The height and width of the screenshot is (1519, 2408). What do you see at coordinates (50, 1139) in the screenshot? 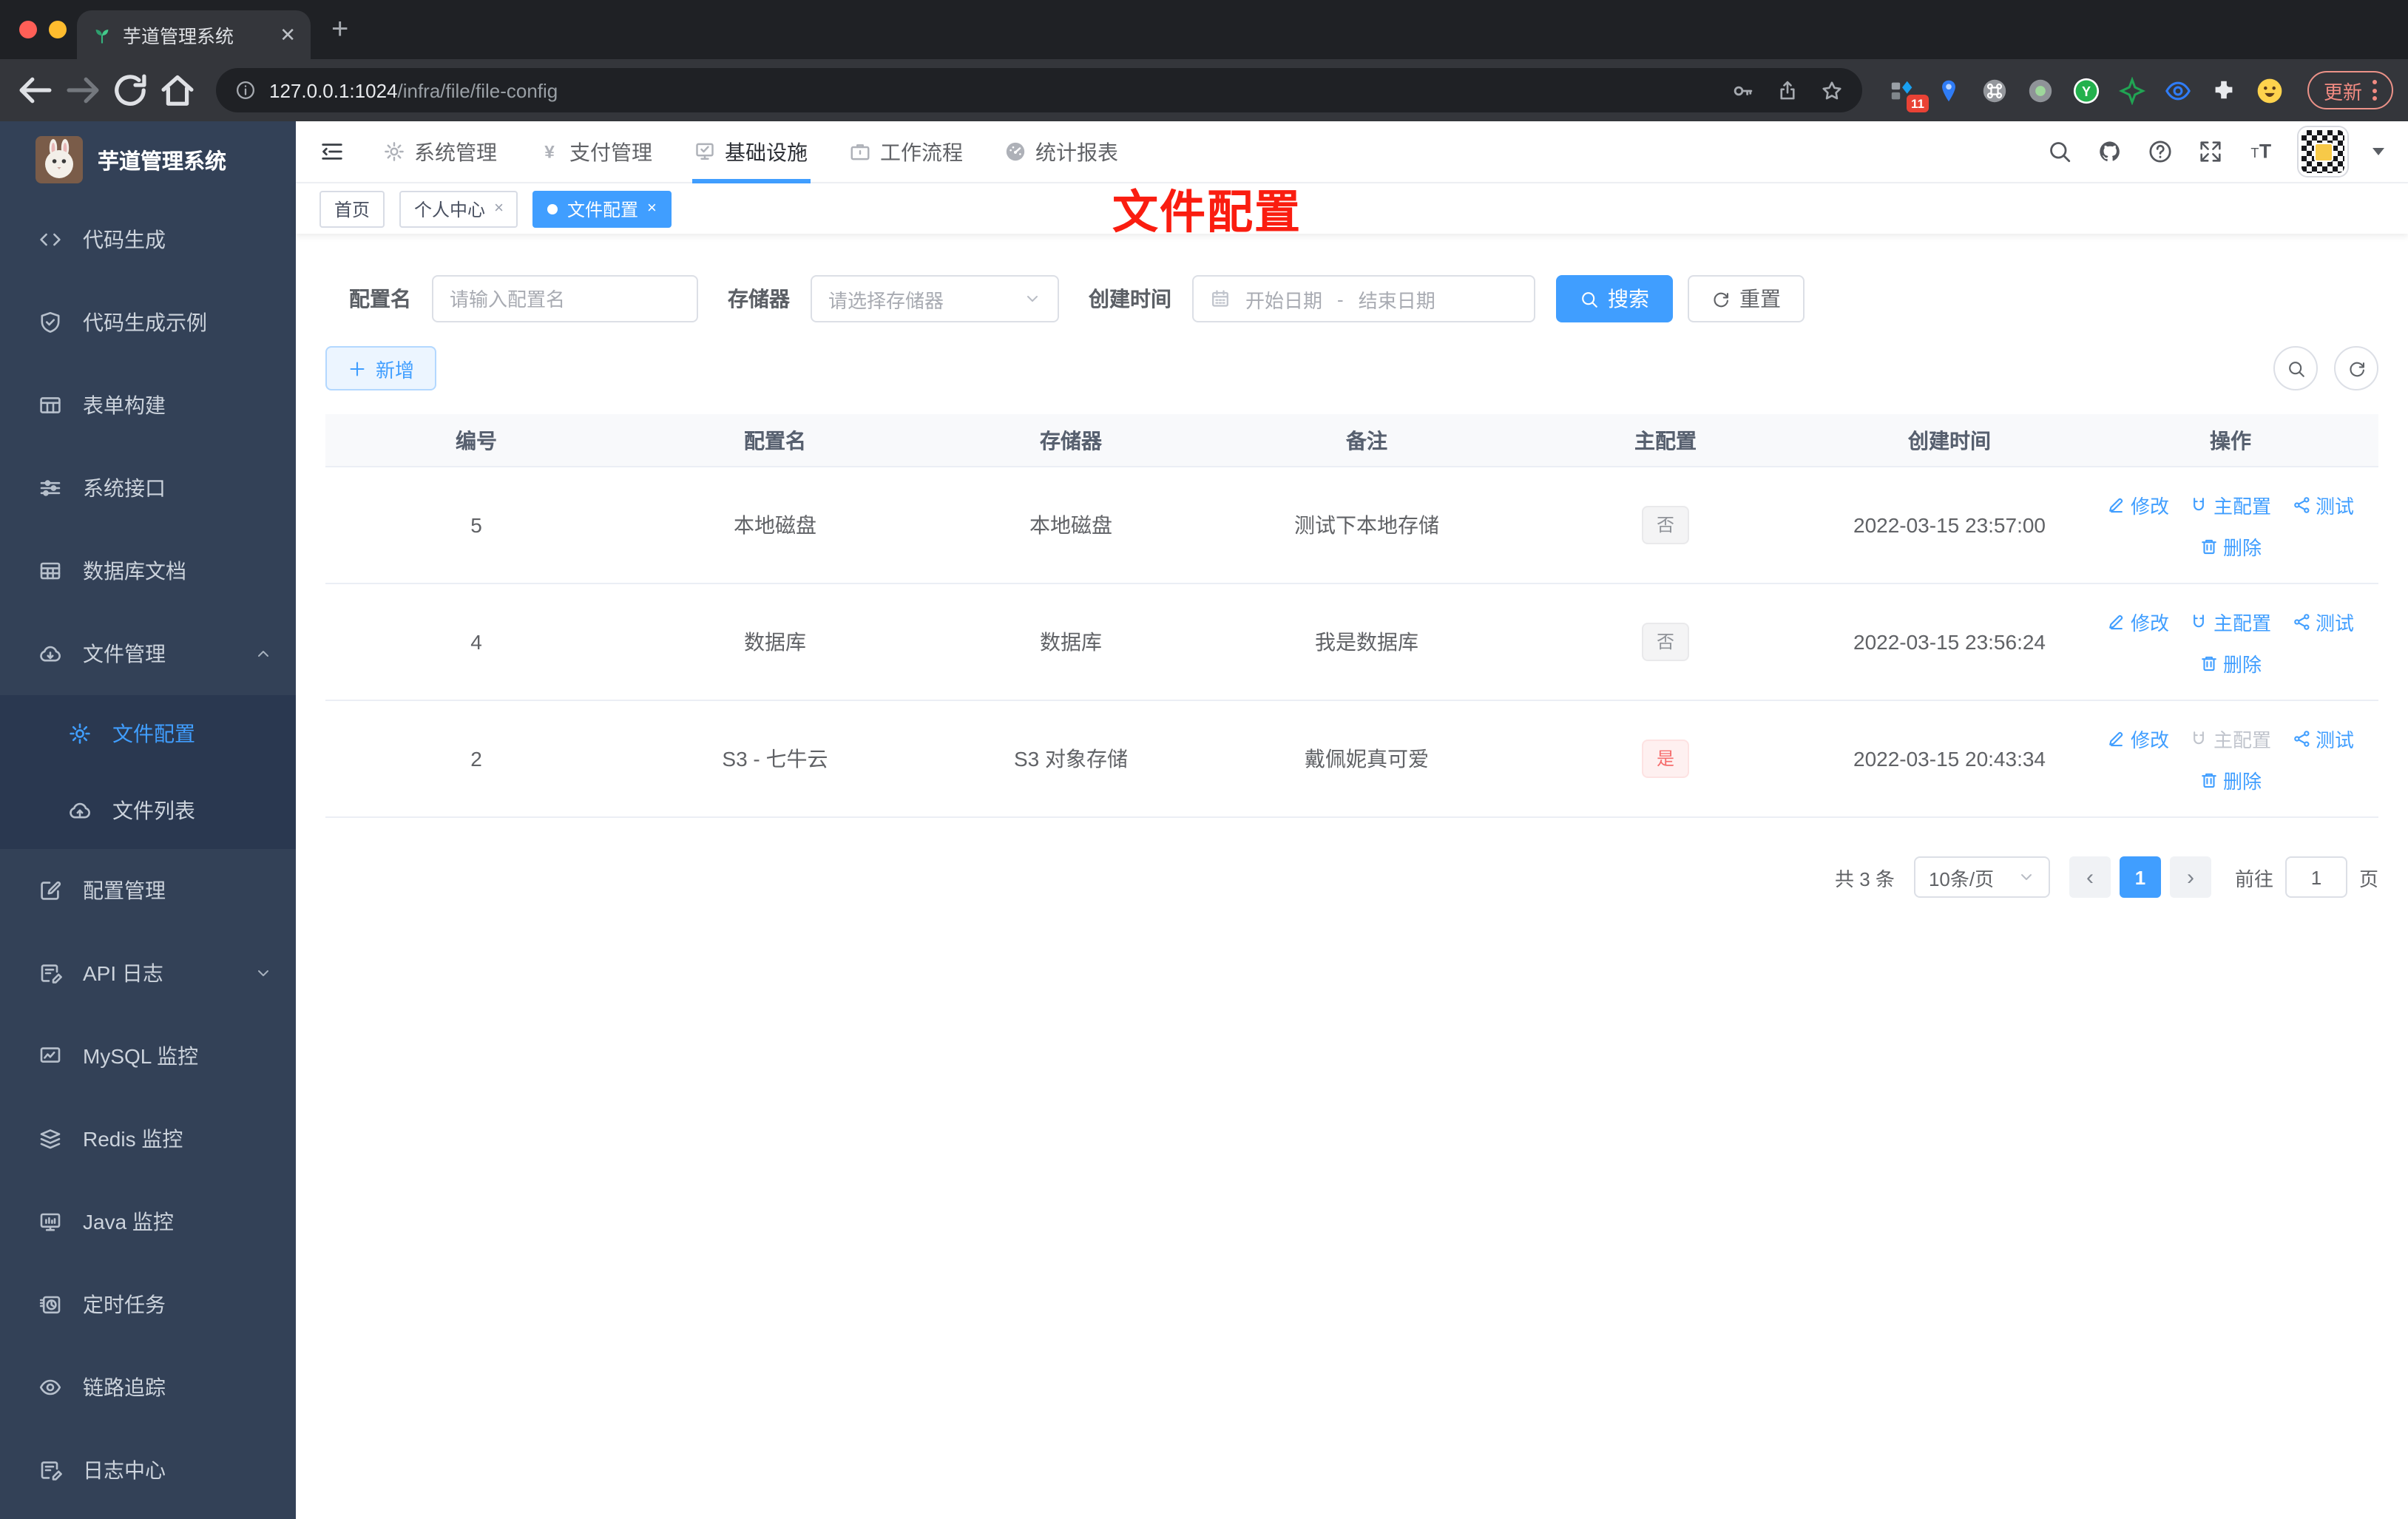
I see `layers-icon` at bounding box center [50, 1139].